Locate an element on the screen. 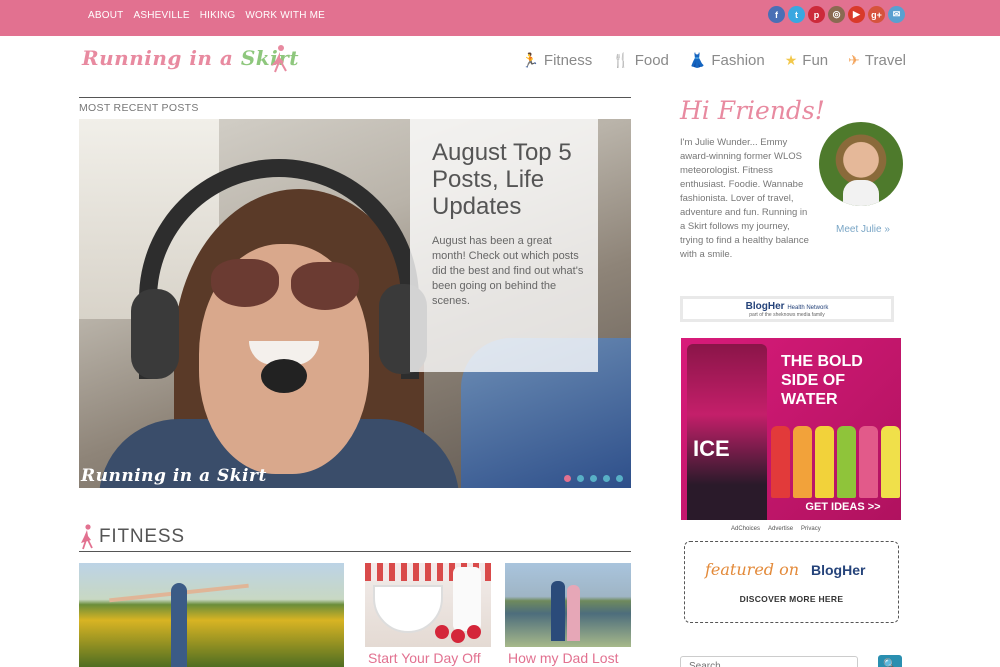 The width and height of the screenshot is (1000, 667). twitter-icon: t is located at coordinates (796, 14).